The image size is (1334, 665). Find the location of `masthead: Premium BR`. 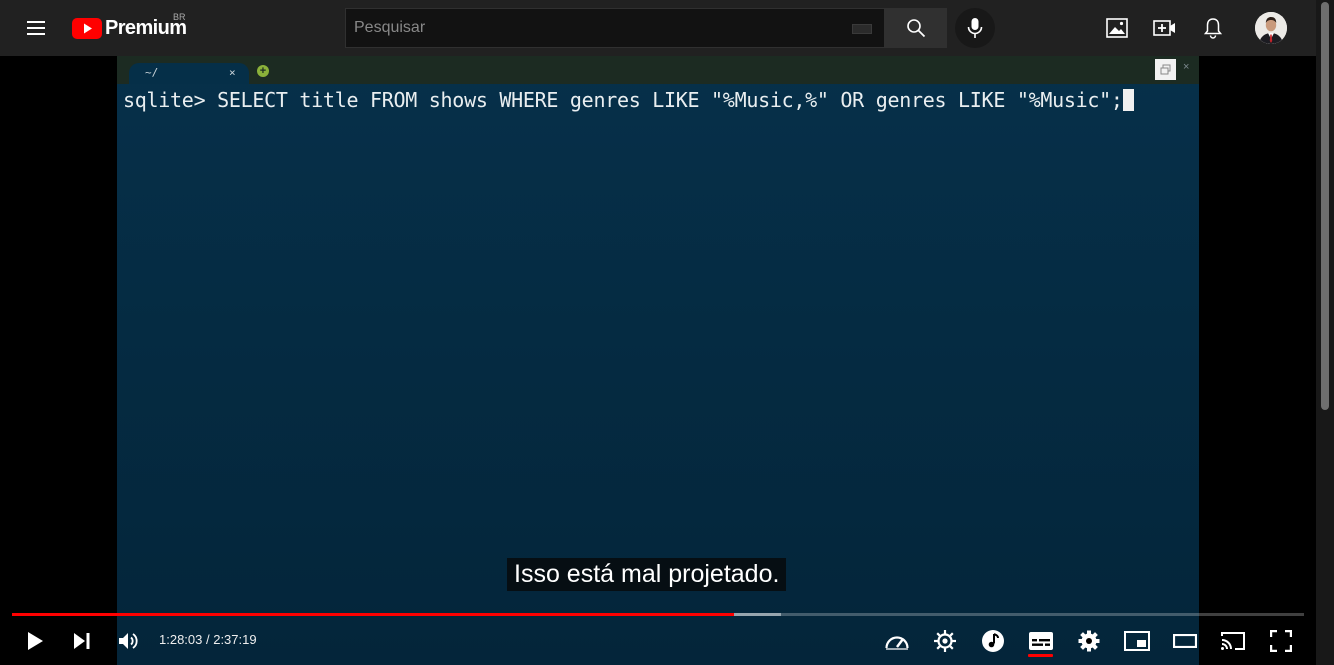

masthead: Premium BR is located at coordinates (658, 28).